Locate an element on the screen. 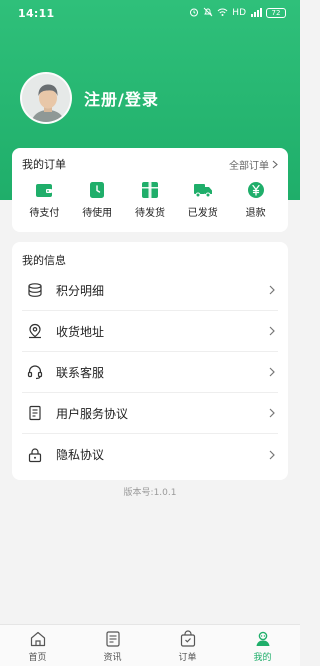 The image size is (320, 666). headset-icon is located at coordinates (35, 372).